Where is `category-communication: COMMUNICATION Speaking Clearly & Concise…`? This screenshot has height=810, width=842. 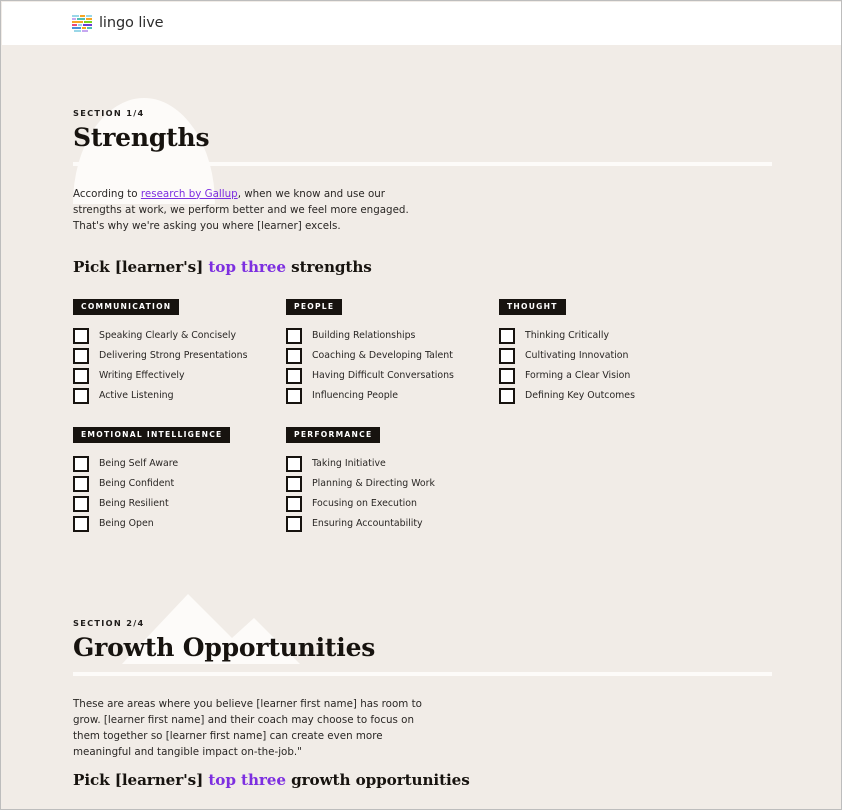 category-communication: COMMUNICATION Speaking Clearly & Concise… is located at coordinates (179, 351).